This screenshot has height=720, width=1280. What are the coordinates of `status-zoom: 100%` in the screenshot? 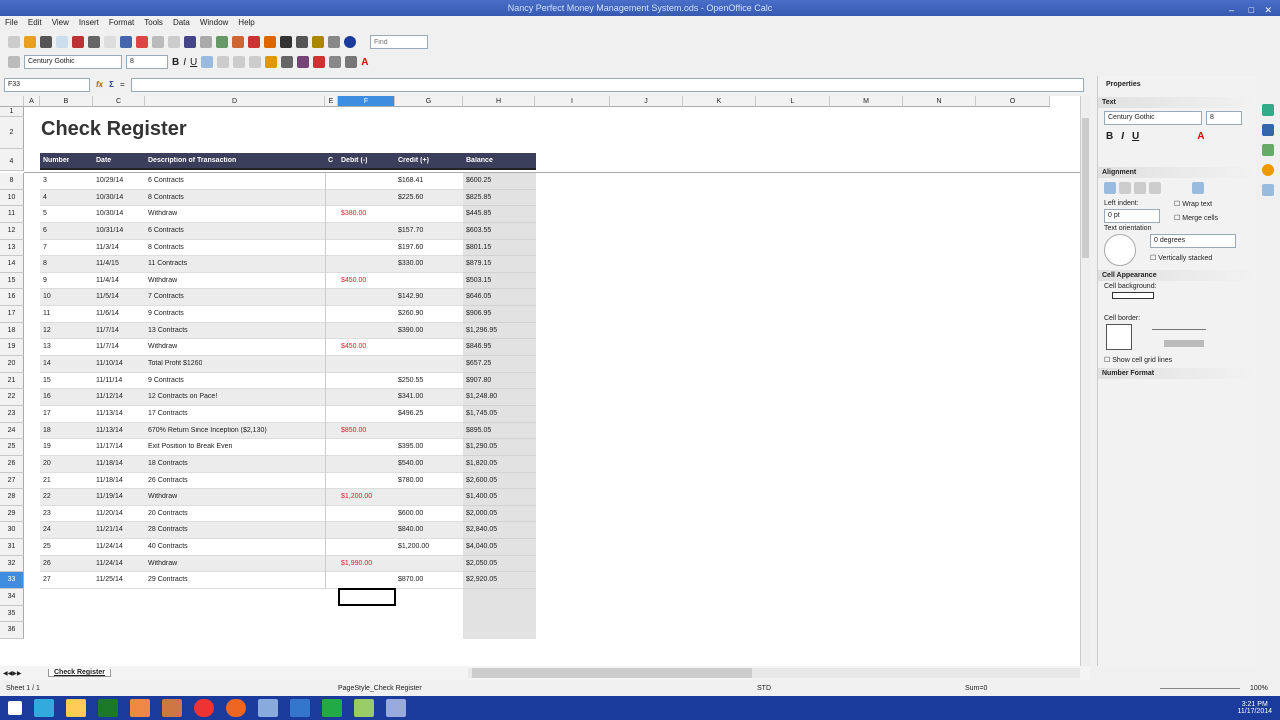 It's located at (1259, 688).